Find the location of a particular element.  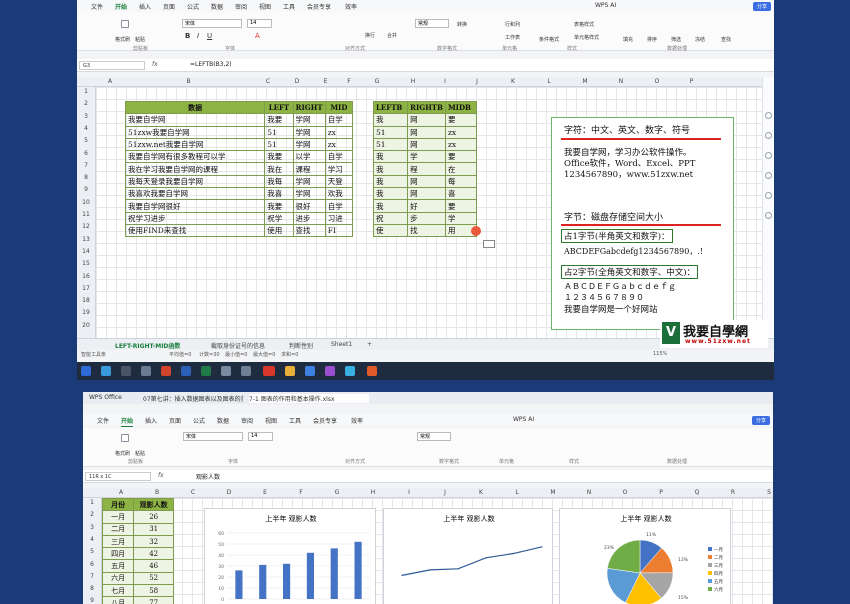

table-cell: 51zxw.net我要自学网 is located at coordinates (195, 144).